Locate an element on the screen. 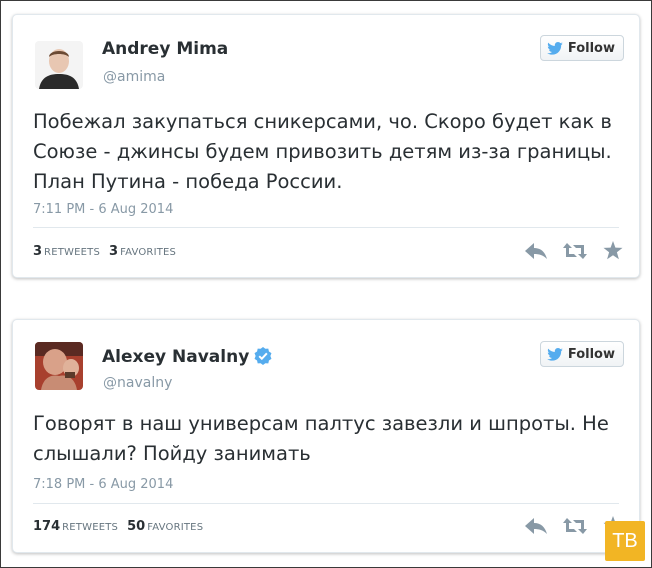 The width and height of the screenshot is (652, 568). favorite-count: 3 is located at coordinates (113, 251).